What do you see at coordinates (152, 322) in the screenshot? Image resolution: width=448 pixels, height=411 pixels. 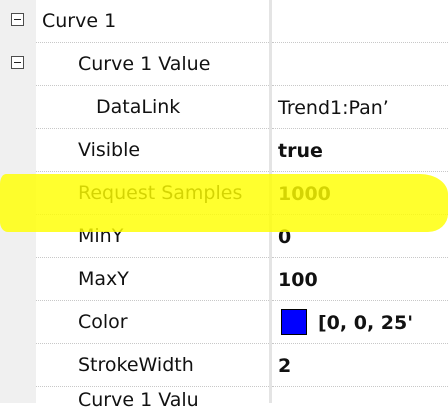 I see `property-name-cell: Color` at bounding box center [152, 322].